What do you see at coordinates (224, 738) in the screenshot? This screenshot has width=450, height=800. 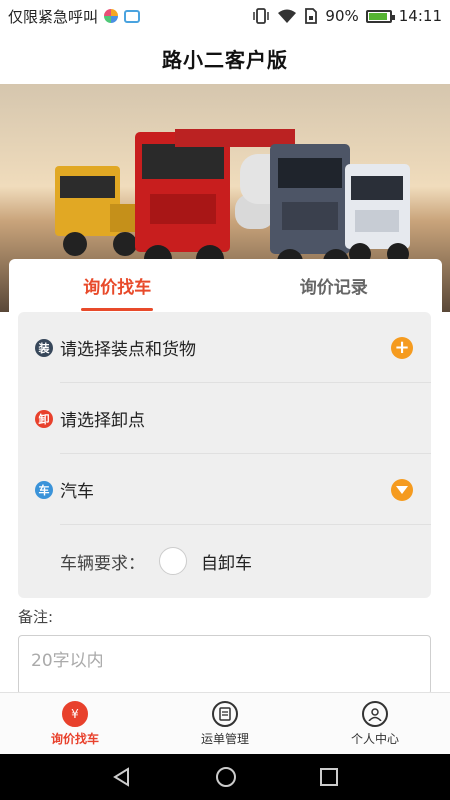 I see `nav-label: 运单管理` at bounding box center [224, 738].